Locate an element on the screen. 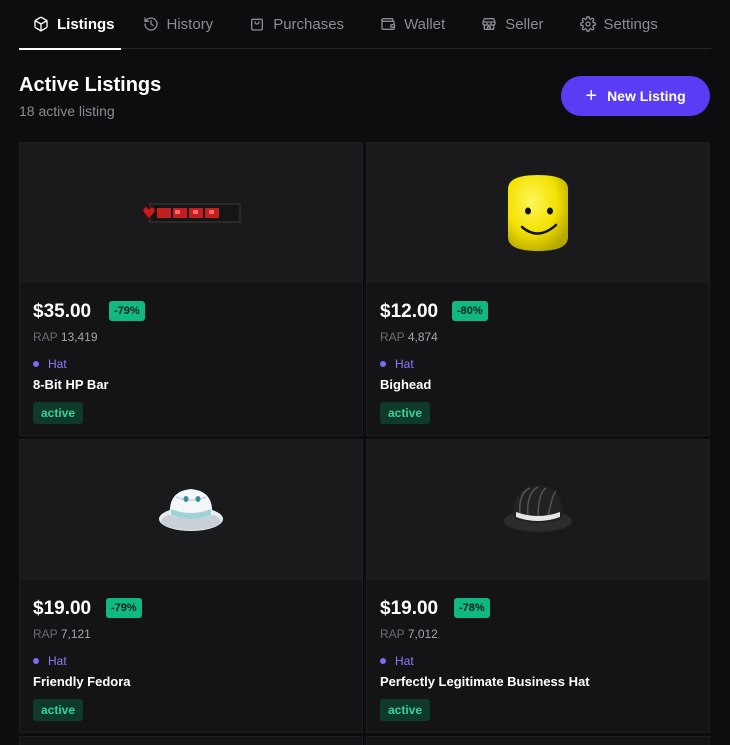 The width and height of the screenshot is (730, 745). hp-bar-image is located at coordinates (191, 213).